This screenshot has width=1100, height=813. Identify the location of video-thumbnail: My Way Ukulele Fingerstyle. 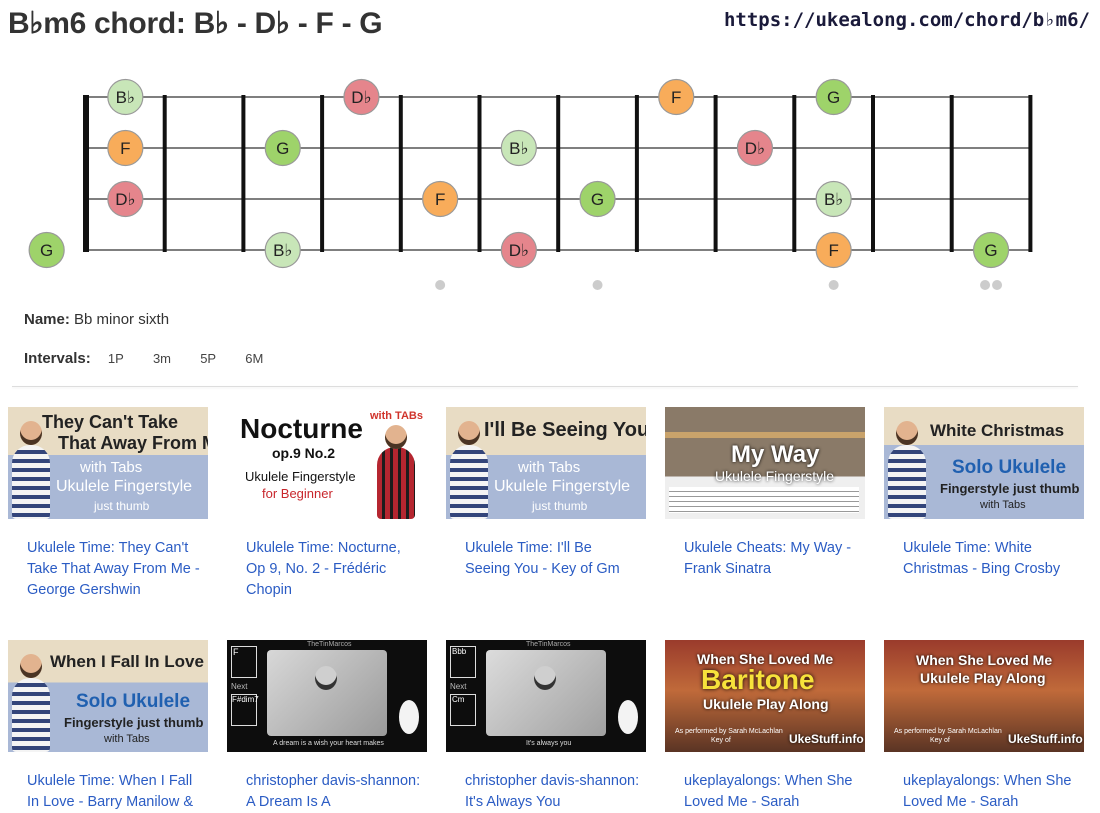
(765, 463).